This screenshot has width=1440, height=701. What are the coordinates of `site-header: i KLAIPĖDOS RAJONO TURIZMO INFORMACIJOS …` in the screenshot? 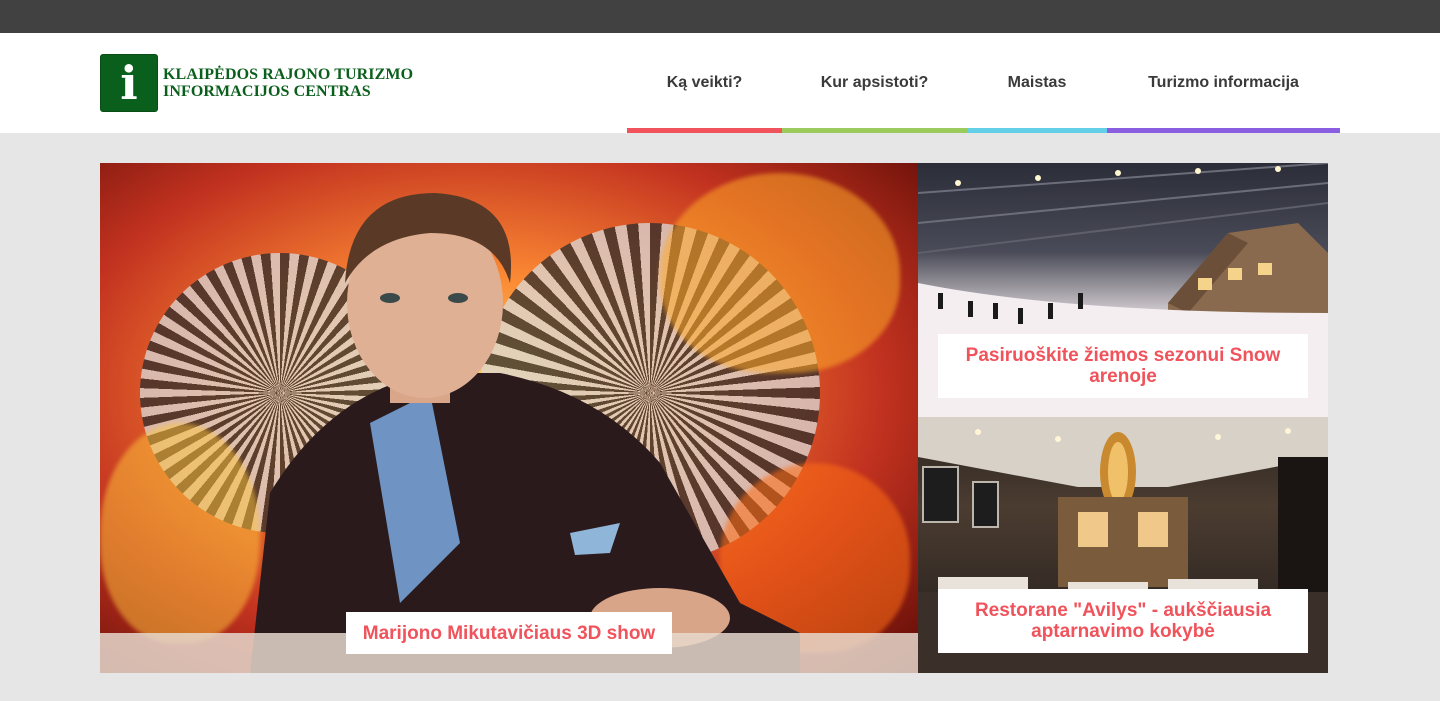 It's located at (720, 83).